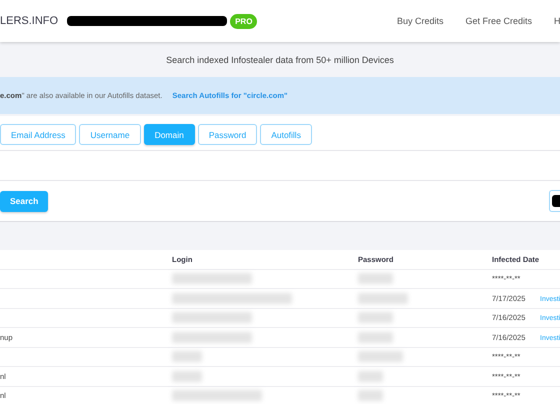  I want to click on nav-link: Buy Credits, so click(420, 21).